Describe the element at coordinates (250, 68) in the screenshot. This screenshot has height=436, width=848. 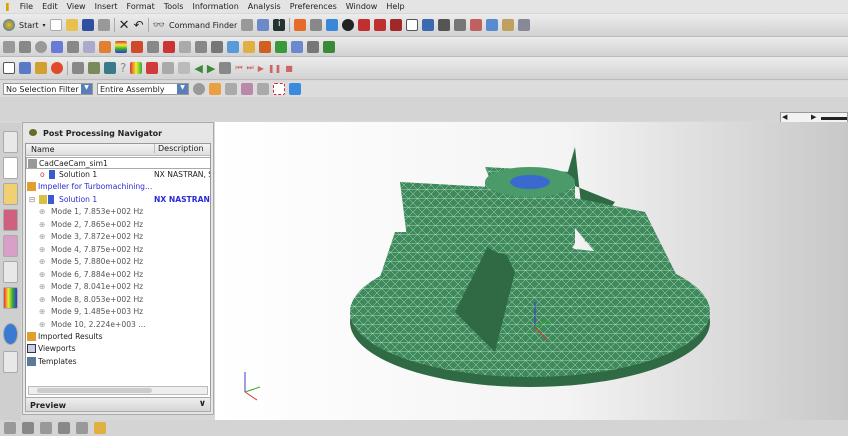
I see `last-frame-icon: ⏭` at that location.